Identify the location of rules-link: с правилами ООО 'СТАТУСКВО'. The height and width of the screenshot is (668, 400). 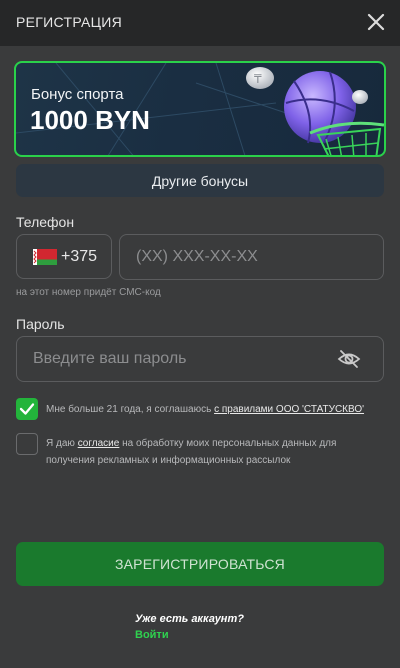
(289, 409).